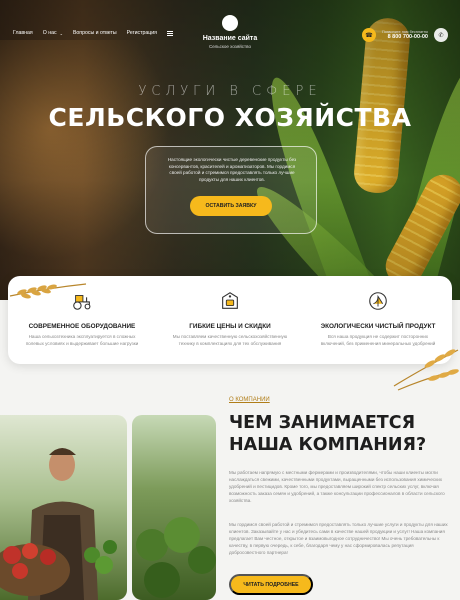 This screenshot has height=600, width=460. I want to click on callback-icon: ✆, so click(440, 35).